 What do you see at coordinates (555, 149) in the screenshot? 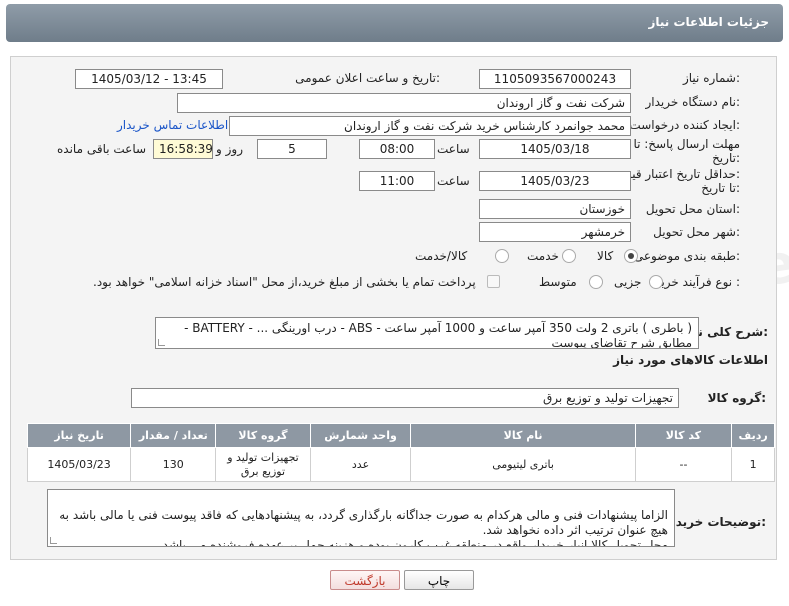
I see `reply-date-field: 1405/03/18` at bounding box center [555, 149].